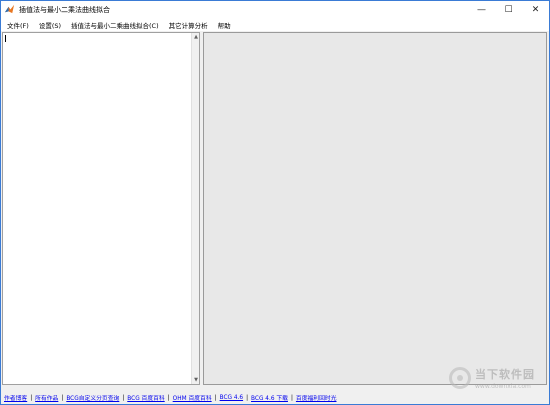  Describe the element at coordinates (196, 37) in the screenshot. I see `scroll-up-icon: ▲` at that location.